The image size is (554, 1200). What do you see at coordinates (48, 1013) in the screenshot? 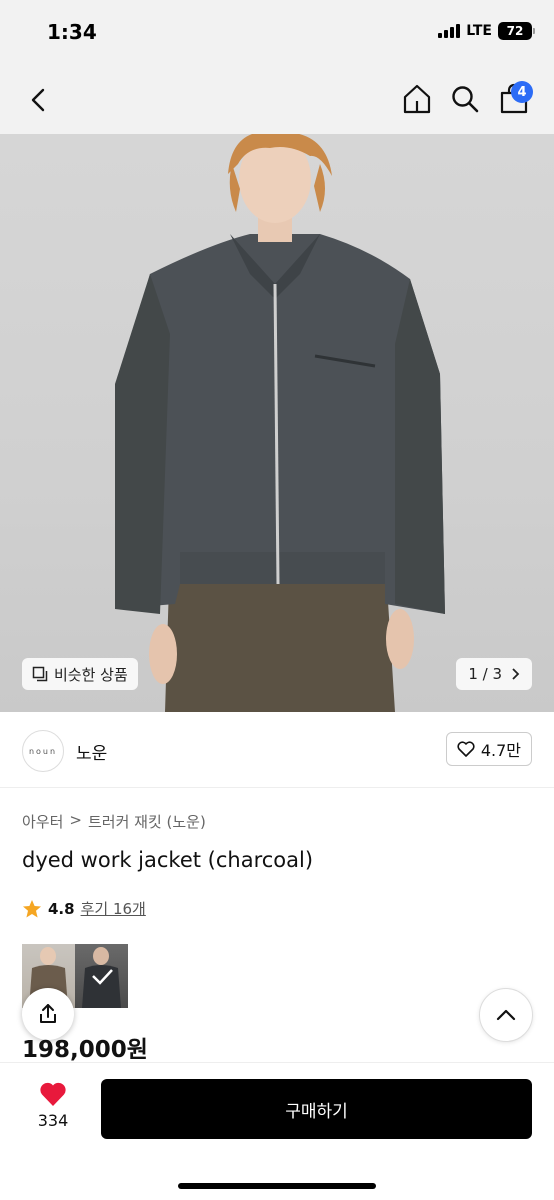
I see `share-icon` at bounding box center [48, 1013].